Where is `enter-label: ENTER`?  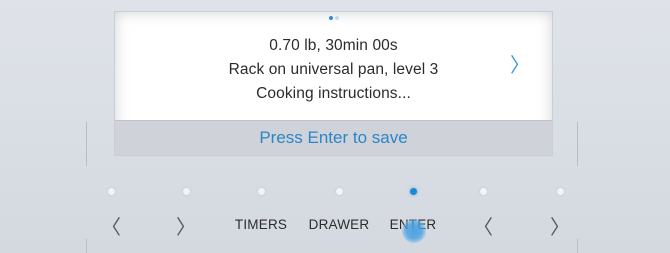 enter-label: ENTER is located at coordinates (413, 224).